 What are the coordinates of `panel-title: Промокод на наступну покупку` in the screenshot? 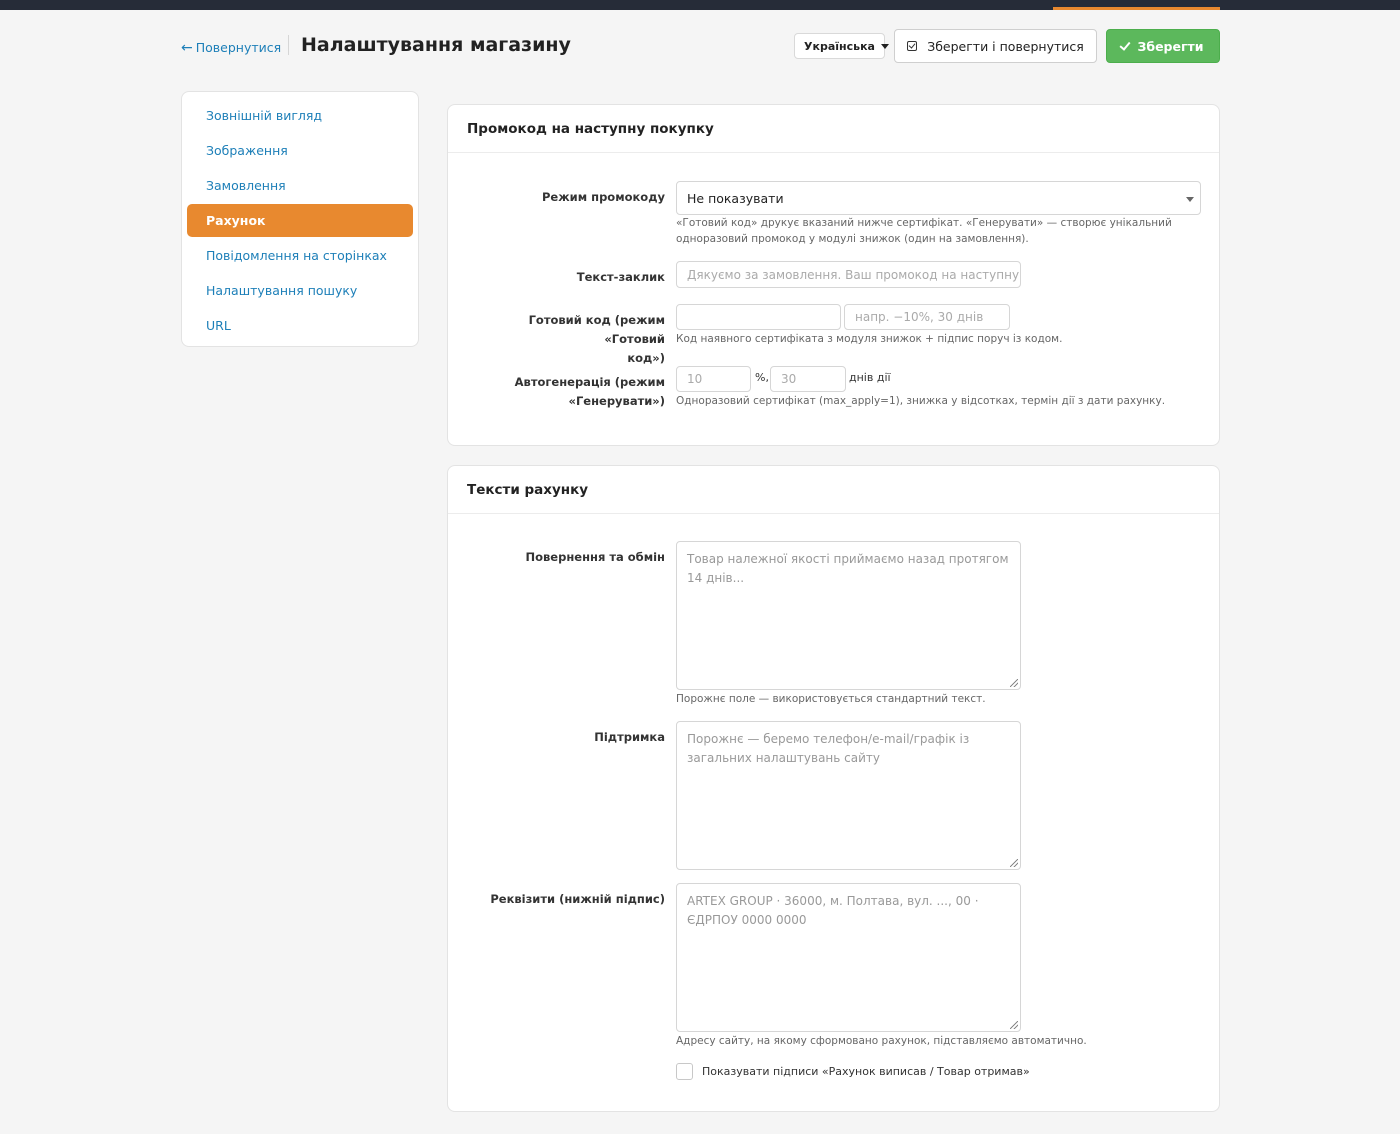 It's located at (833, 129).